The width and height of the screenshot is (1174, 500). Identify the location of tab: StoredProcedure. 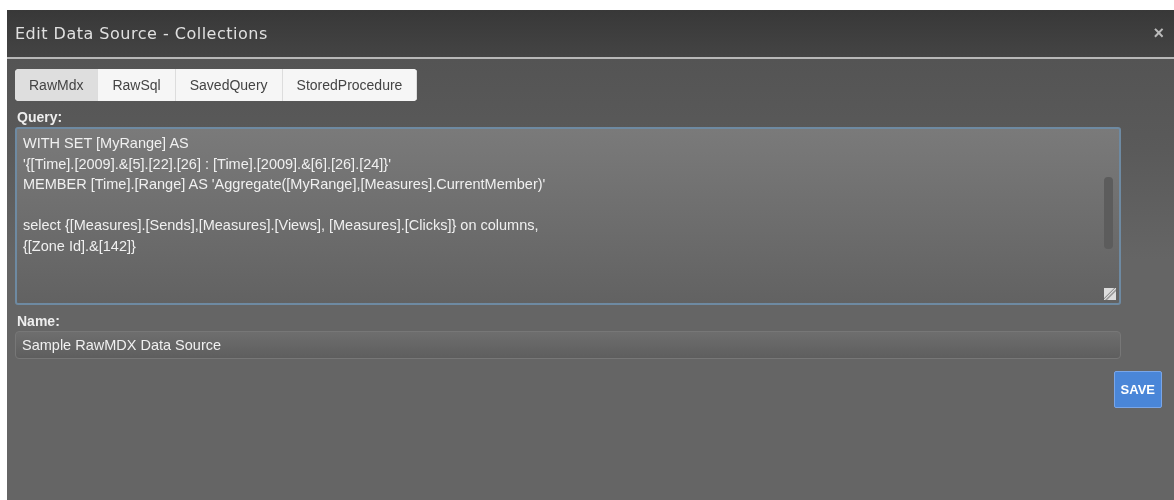
(350, 85).